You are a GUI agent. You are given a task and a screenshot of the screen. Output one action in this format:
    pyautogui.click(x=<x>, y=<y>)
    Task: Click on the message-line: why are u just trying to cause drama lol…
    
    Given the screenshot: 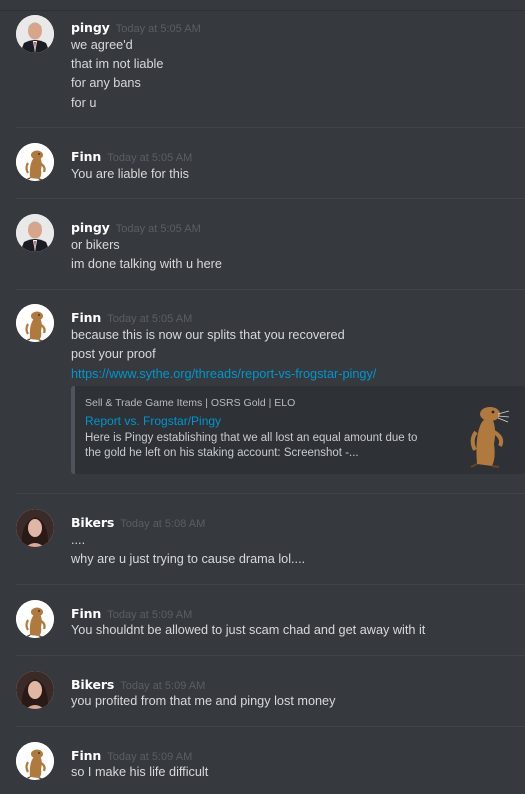 What is the action you would take?
    pyautogui.click(x=188, y=559)
    